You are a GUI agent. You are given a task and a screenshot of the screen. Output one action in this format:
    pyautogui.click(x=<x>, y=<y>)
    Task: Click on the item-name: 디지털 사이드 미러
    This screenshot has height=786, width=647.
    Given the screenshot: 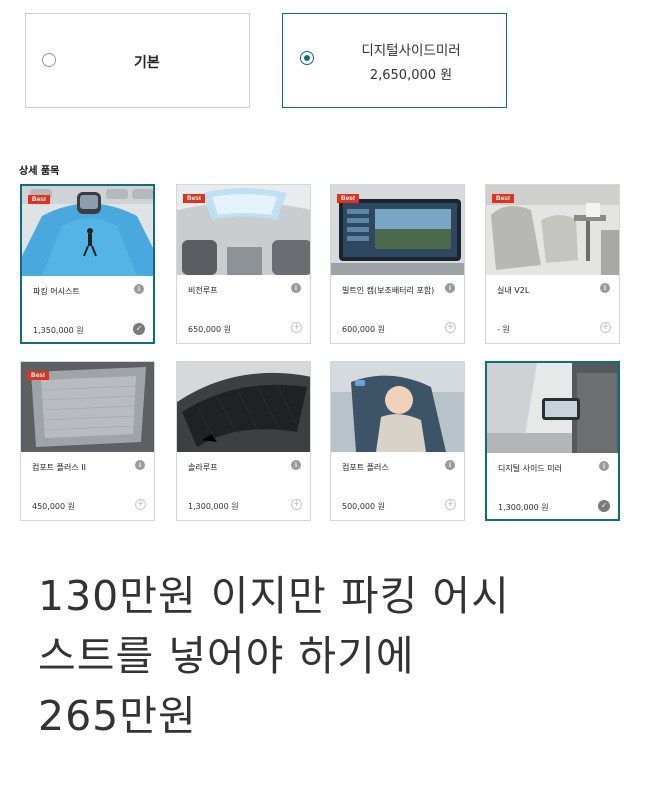 What is the action you would take?
    pyautogui.click(x=530, y=468)
    